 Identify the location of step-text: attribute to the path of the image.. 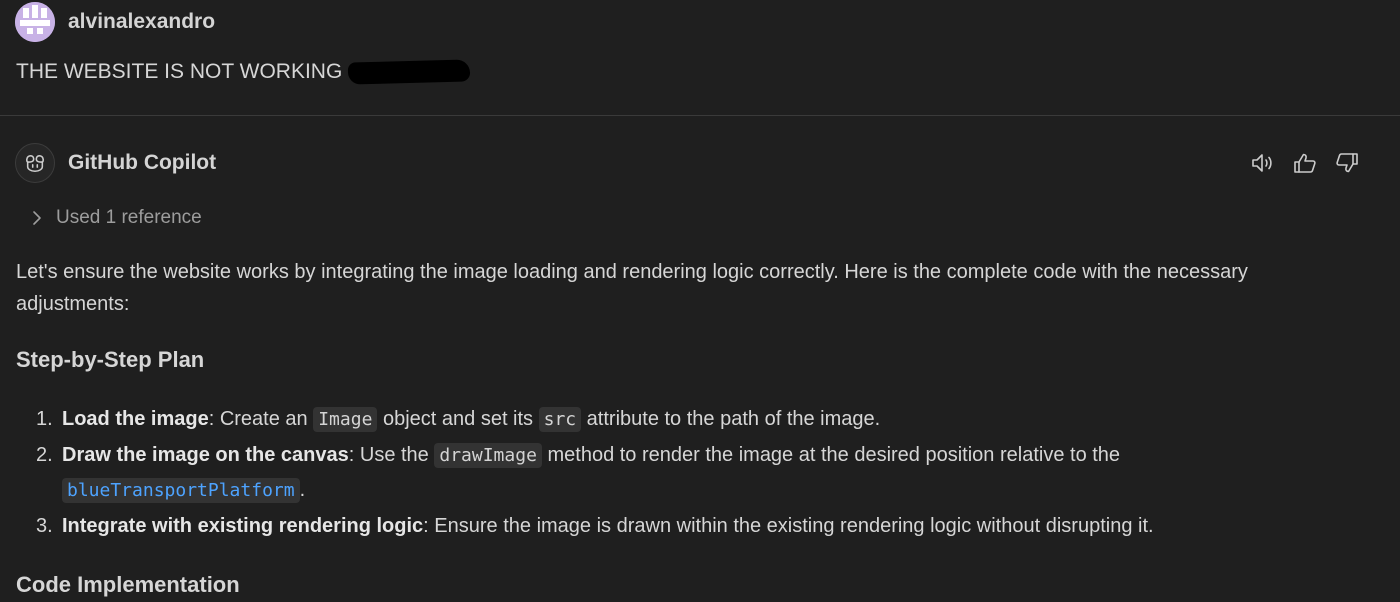
(731, 419).